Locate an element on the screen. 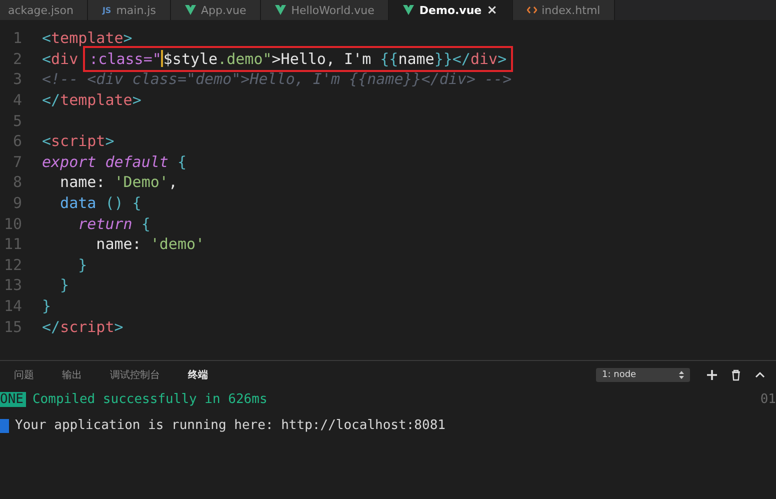 The width and height of the screenshot is (776, 499). trash-icon is located at coordinates (736, 375).